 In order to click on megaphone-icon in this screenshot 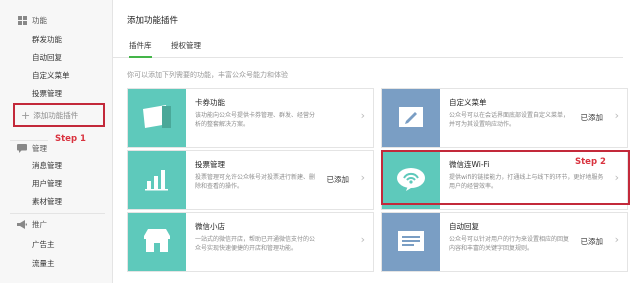, I will do `click(22, 224)`.